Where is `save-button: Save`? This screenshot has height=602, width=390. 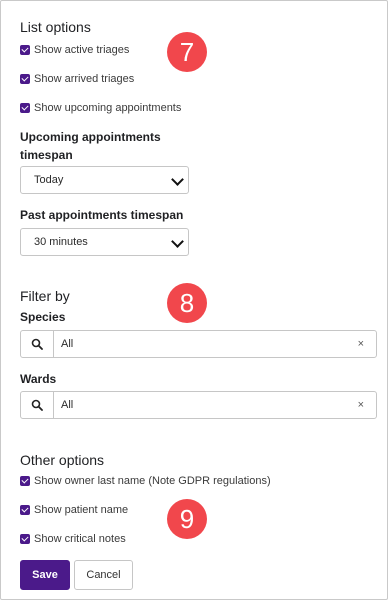 save-button: Save is located at coordinates (45, 575).